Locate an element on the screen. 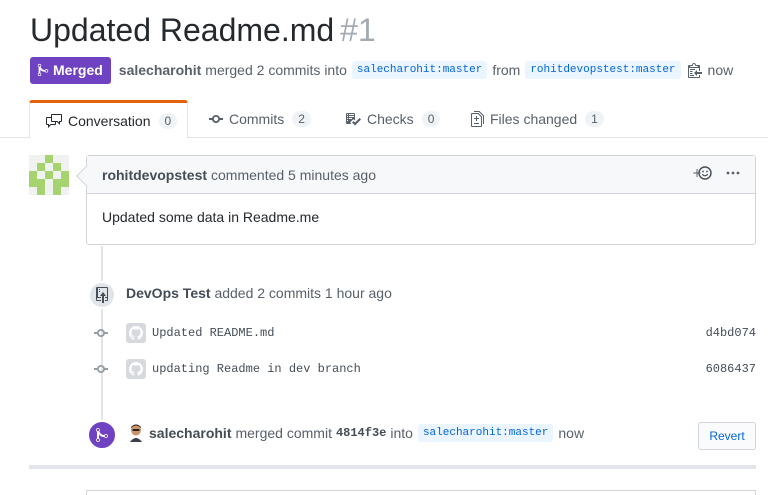 Image resolution: width=768 pixels, height=495 pixels. merge-event-text: merged commit is located at coordinates (283, 433).